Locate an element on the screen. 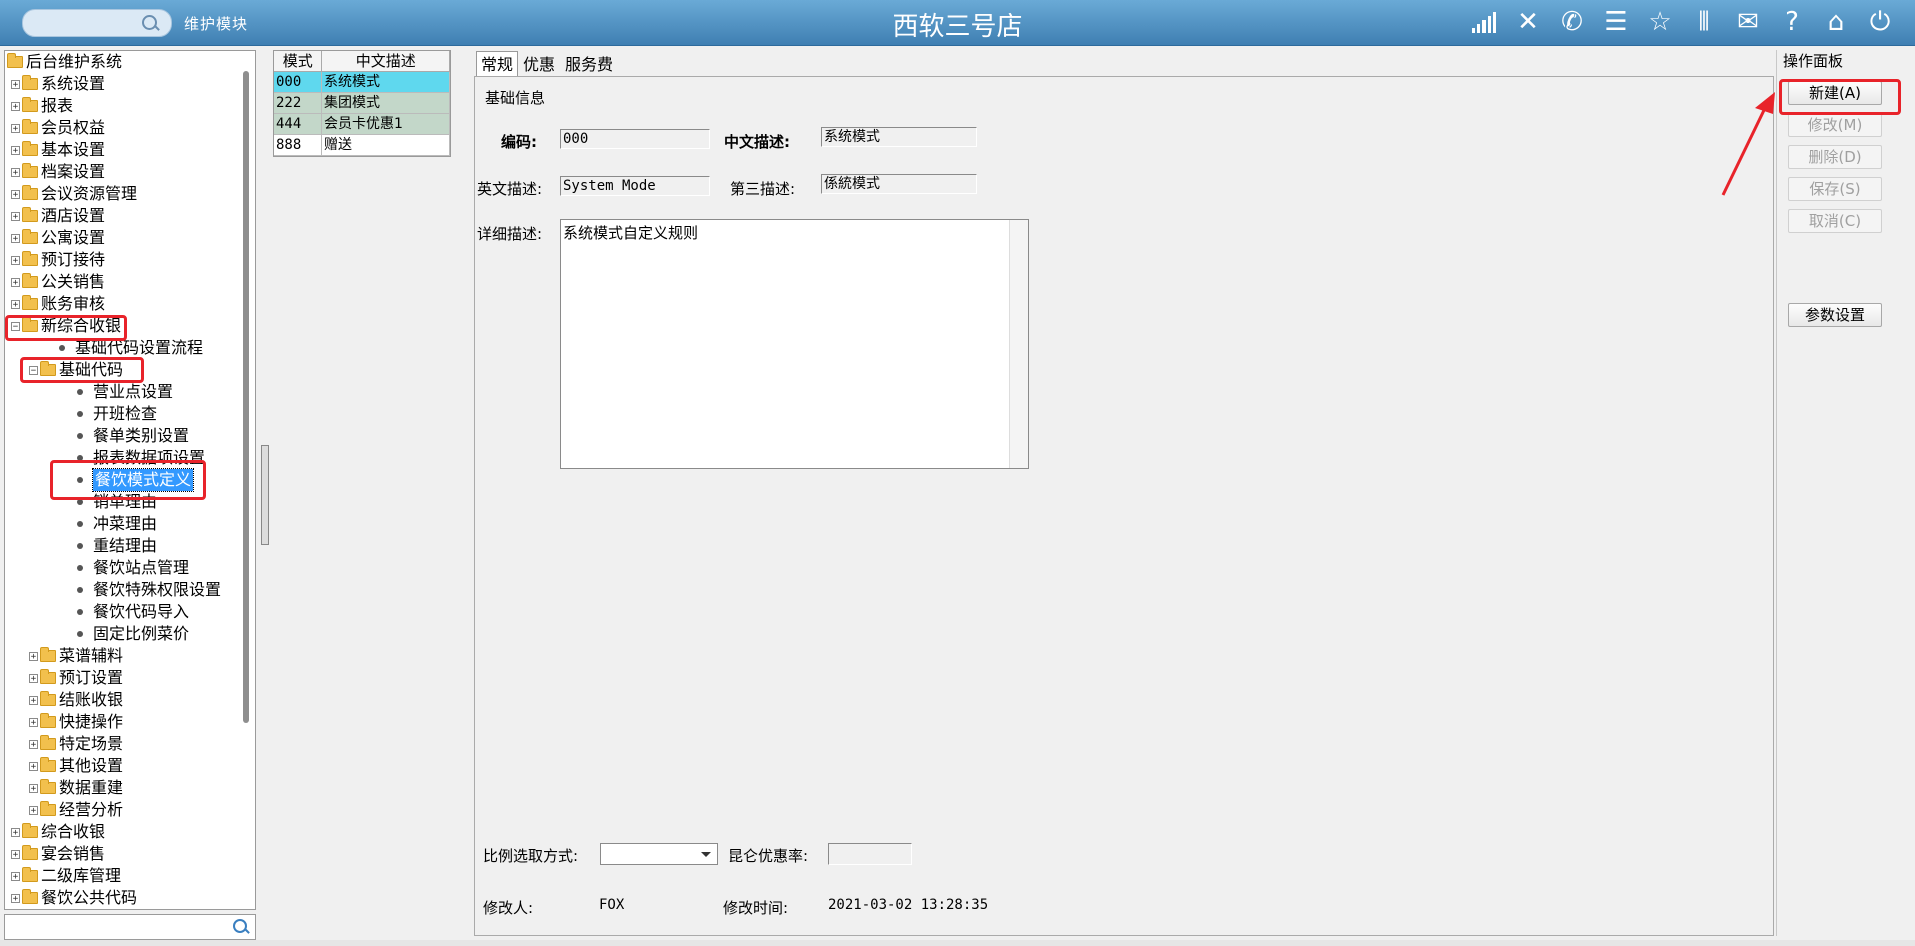 This screenshot has height=946, width=1915. tree-folder-item: + 会员权益 is located at coordinates (58, 128).